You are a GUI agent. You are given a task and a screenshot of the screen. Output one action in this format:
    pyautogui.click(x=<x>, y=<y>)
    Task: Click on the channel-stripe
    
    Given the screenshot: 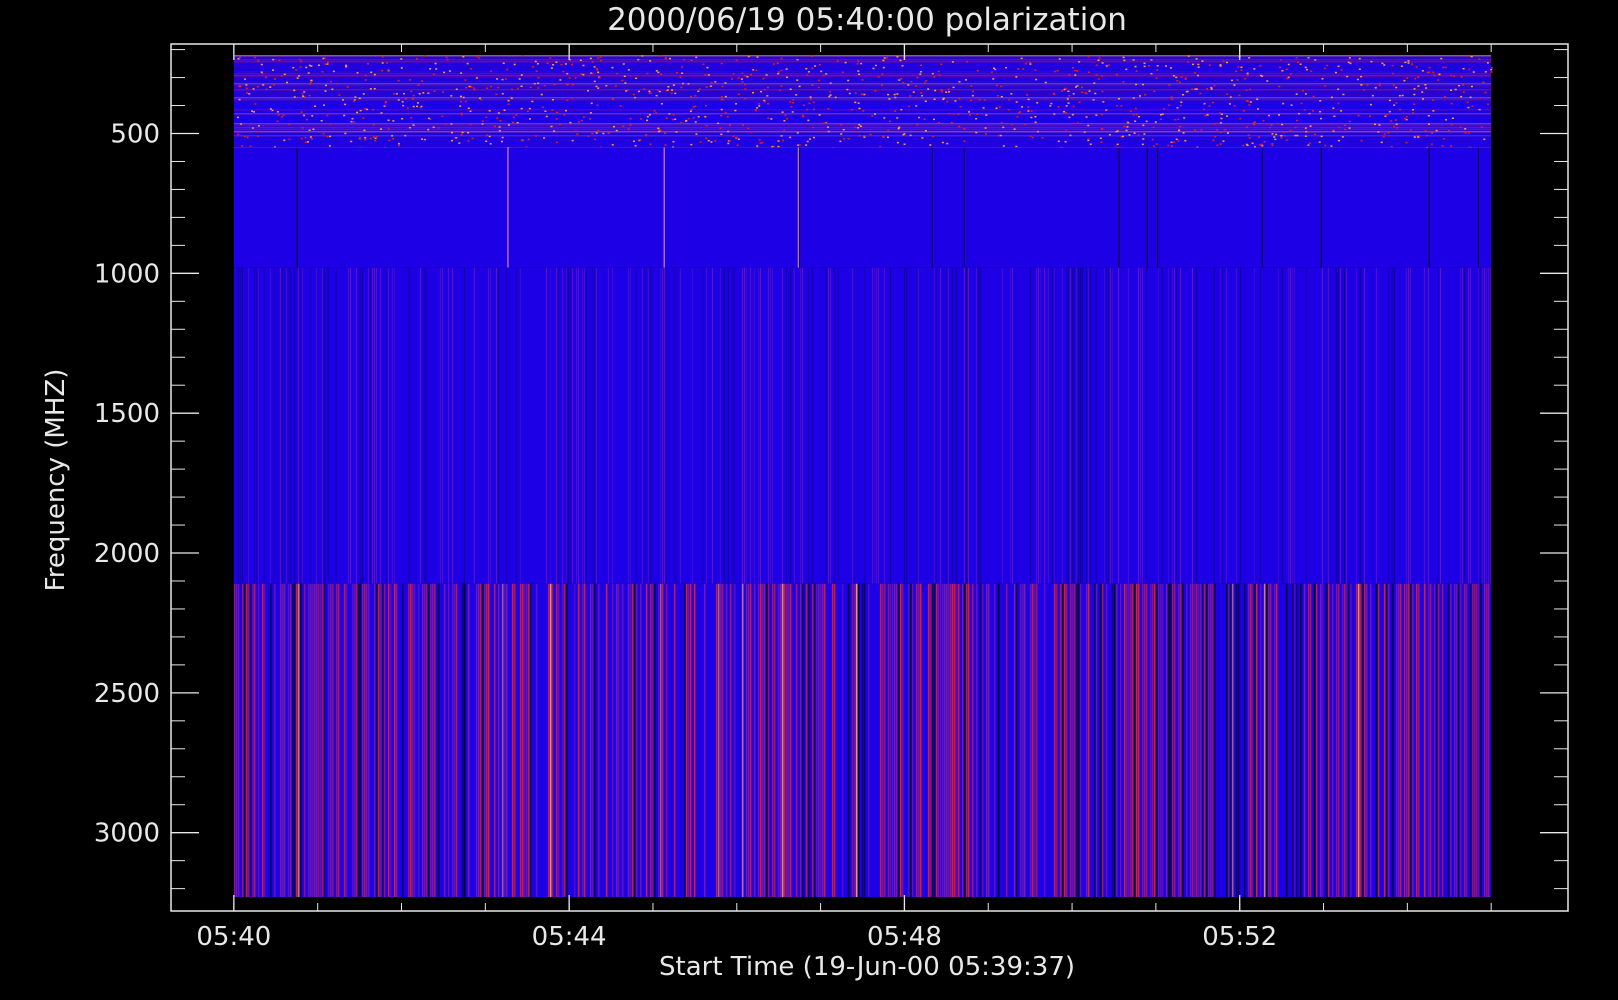 What is the action you would take?
    pyautogui.click(x=862, y=126)
    